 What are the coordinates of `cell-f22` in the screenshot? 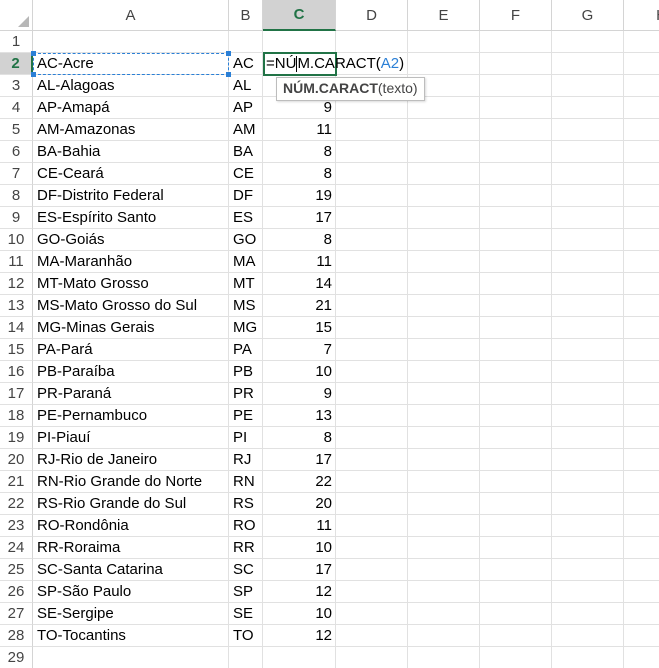 It's located at (516, 504).